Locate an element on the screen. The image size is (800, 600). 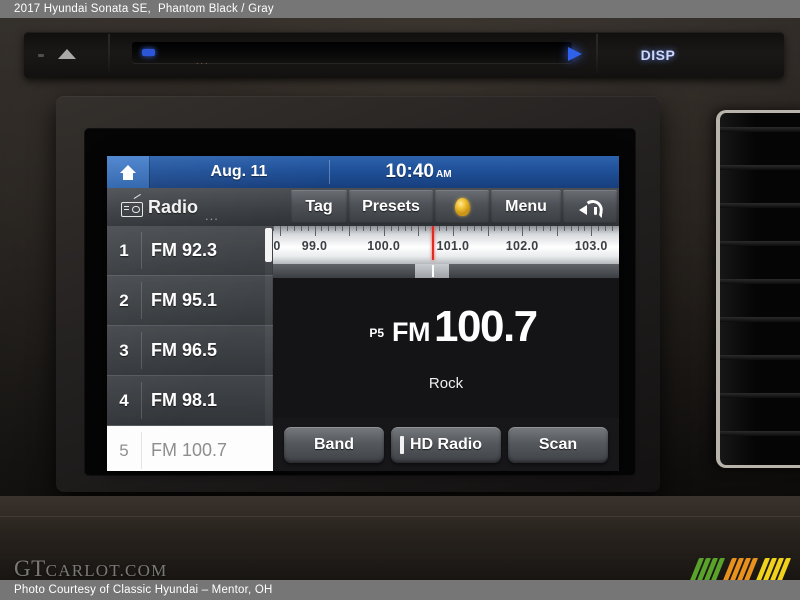
back-arrow-icon is located at coordinates (592, 208).